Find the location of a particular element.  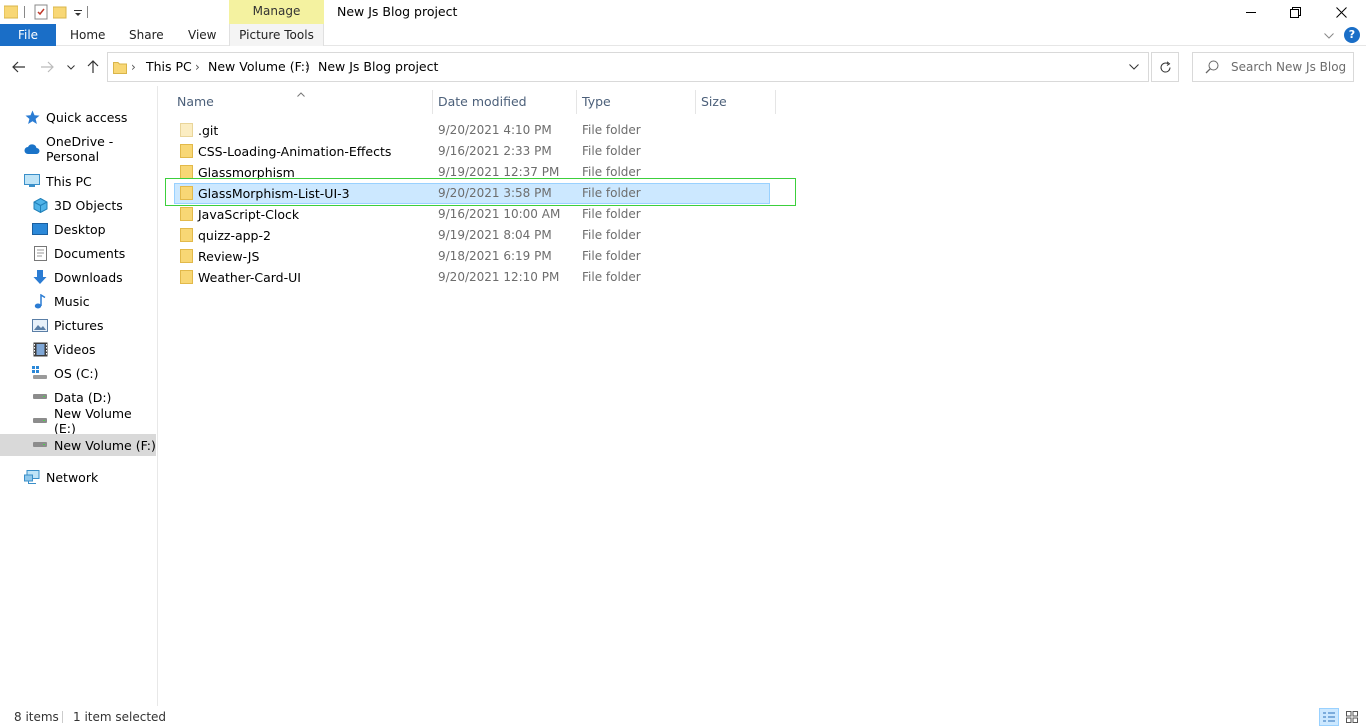

sidebar-item-3d-objects: 3D Objects is located at coordinates (78, 205).